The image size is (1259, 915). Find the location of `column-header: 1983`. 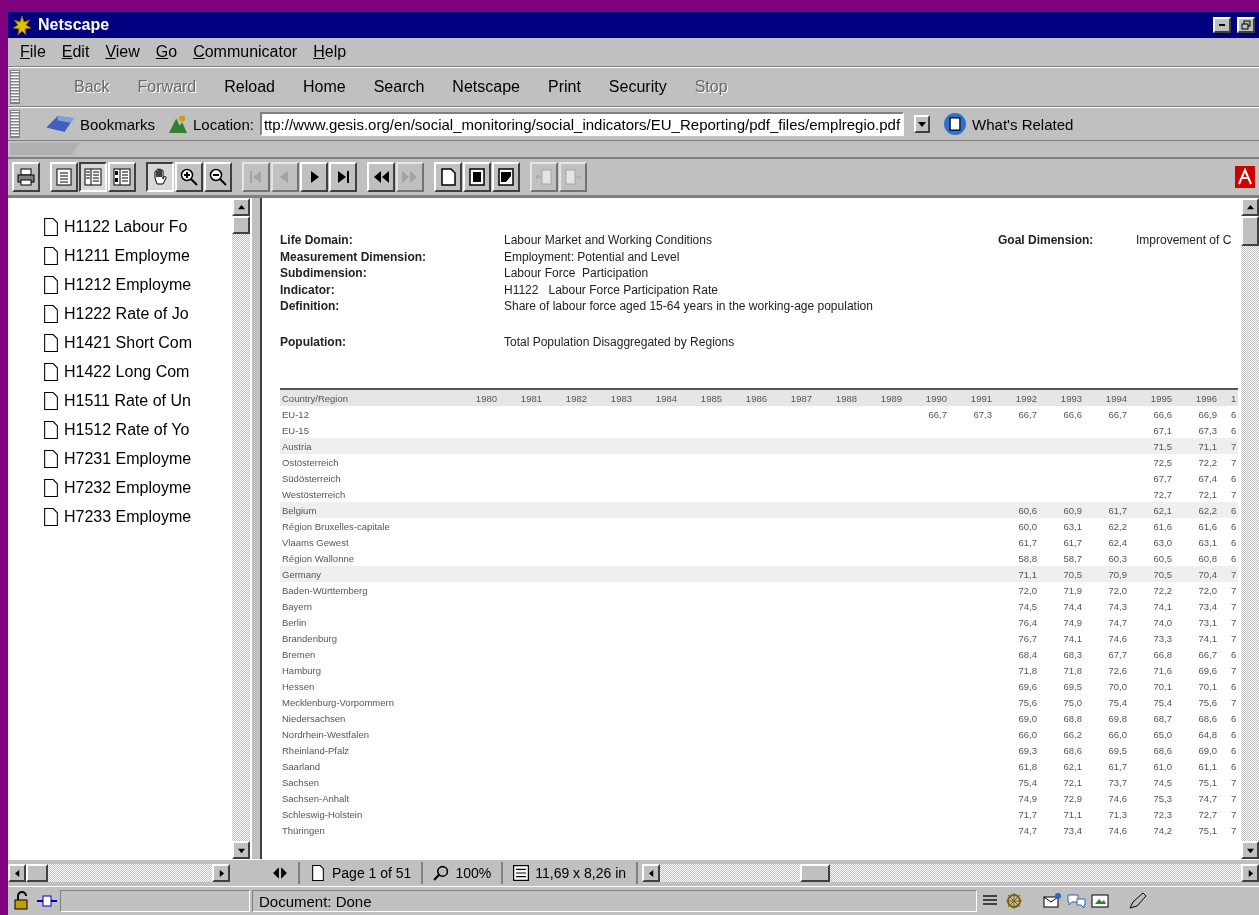

column-header: 1983 is located at coordinates (621, 398).